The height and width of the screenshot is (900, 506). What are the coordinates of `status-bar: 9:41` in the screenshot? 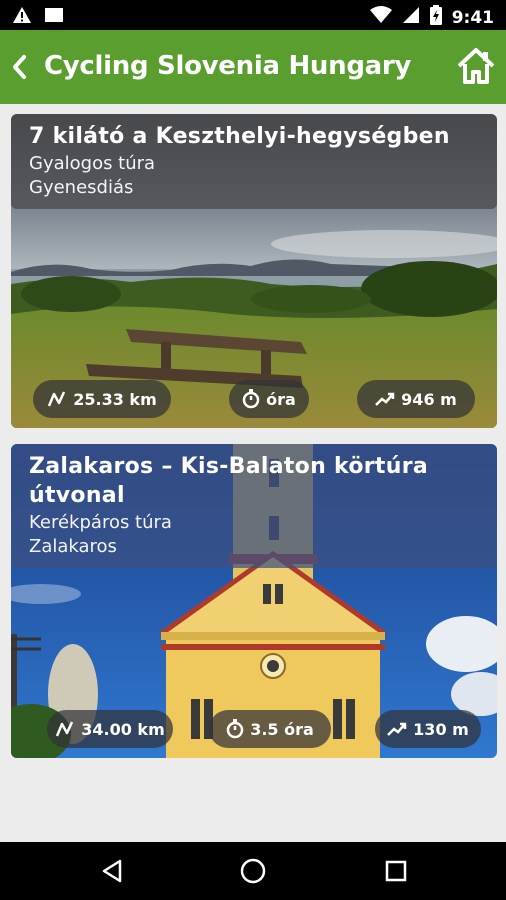 It's located at (253, 15).